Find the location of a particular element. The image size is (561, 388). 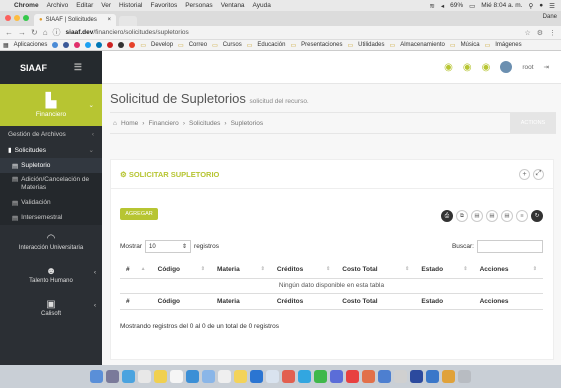

bookmark-develop: Develop is located at coordinates (162, 45).